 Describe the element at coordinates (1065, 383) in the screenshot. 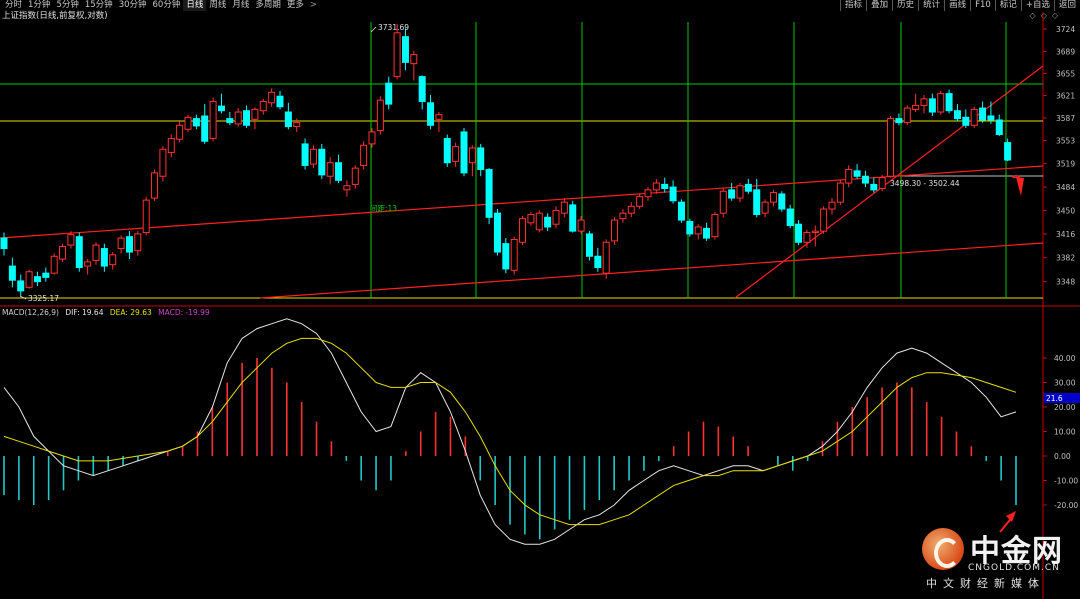

I see `macd-axis-label: 30.00` at that location.